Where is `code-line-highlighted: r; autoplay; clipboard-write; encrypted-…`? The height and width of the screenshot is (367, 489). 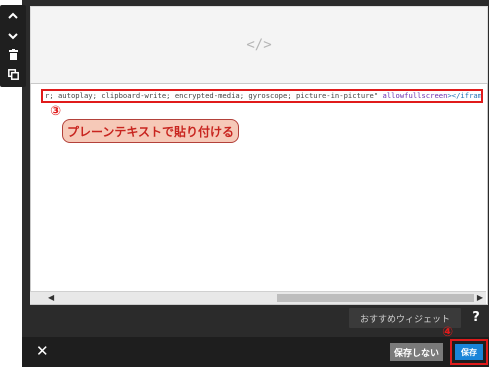 code-line-highlighted: r; autoplay; clipboard-write; encrypted-… is located at coordinates (262, 96).